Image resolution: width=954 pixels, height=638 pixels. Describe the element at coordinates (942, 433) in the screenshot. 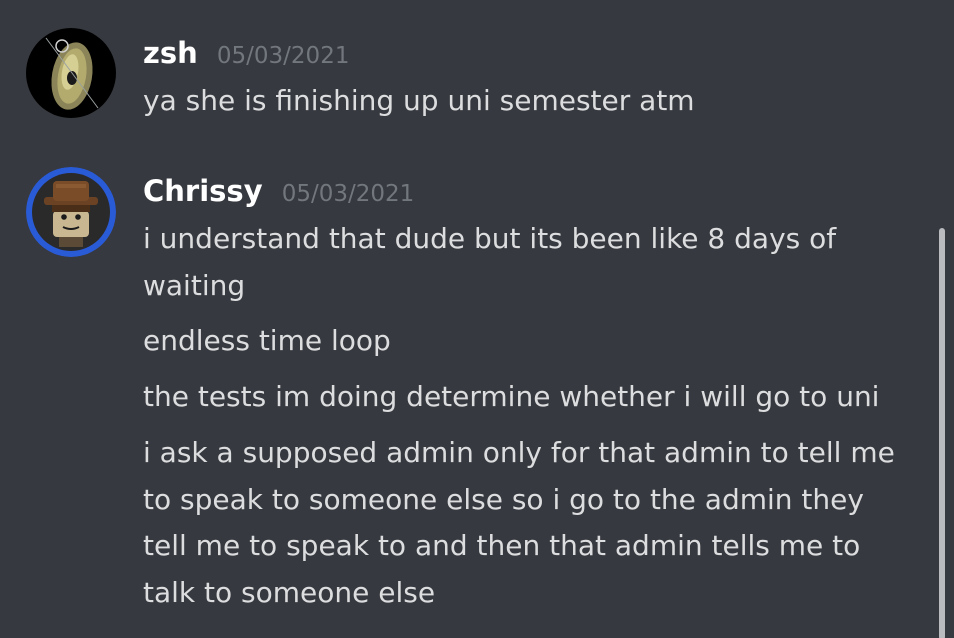

I see `scrollbar-thumb` at that location.